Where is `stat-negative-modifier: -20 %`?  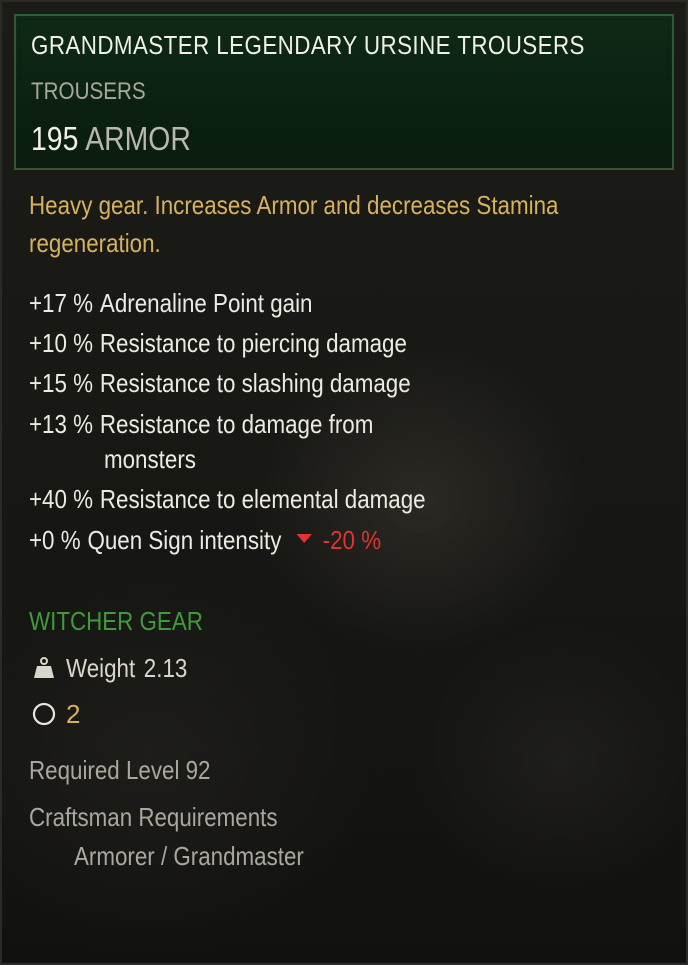 stat-negative-modifier: -20 % is located at coordinates (352, 540).